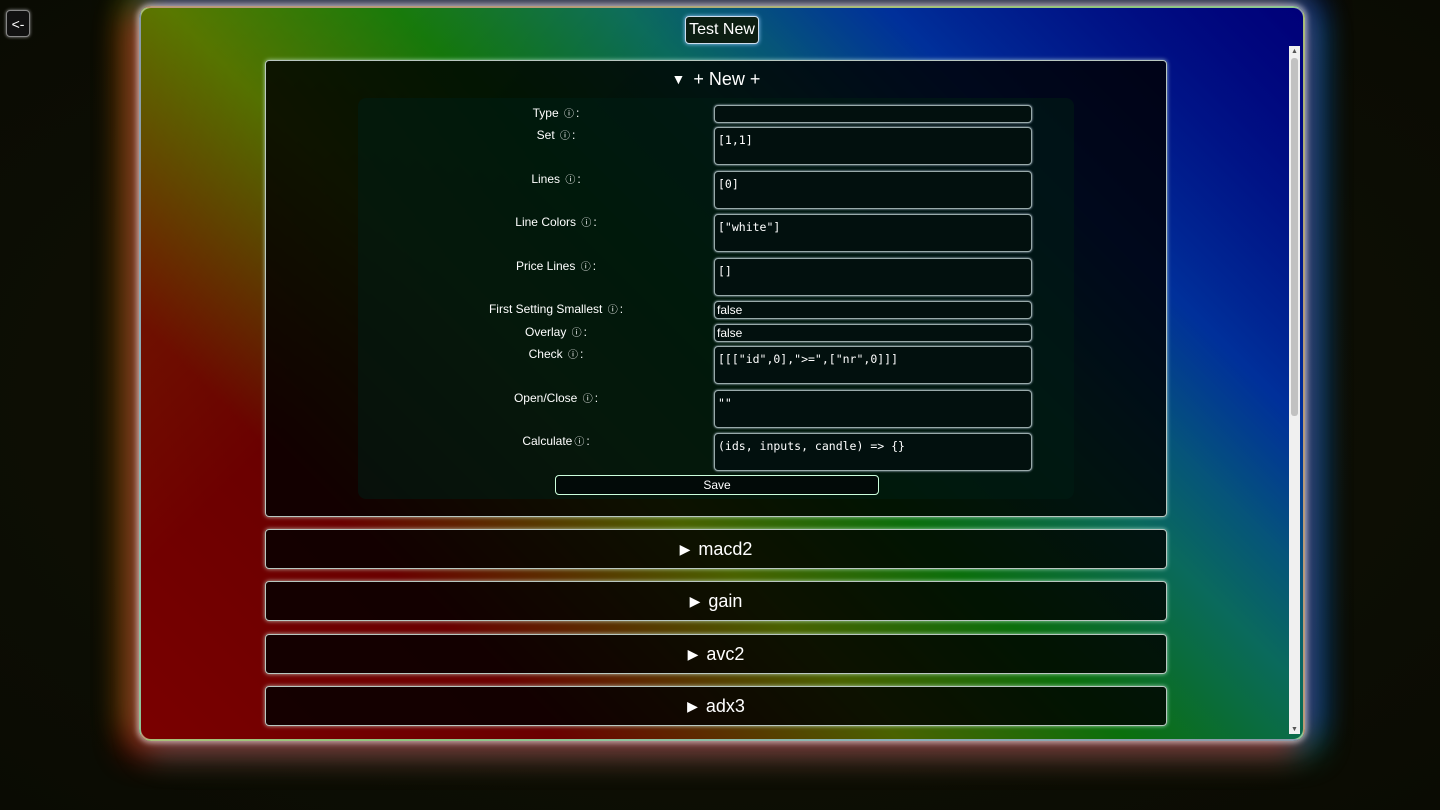 The width and height of the screenshot is (1440, 810). I want to click on section-title: avc2, so click(725, 653).